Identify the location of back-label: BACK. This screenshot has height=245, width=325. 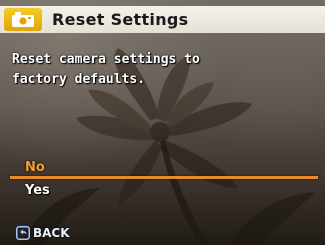
(51, 233).